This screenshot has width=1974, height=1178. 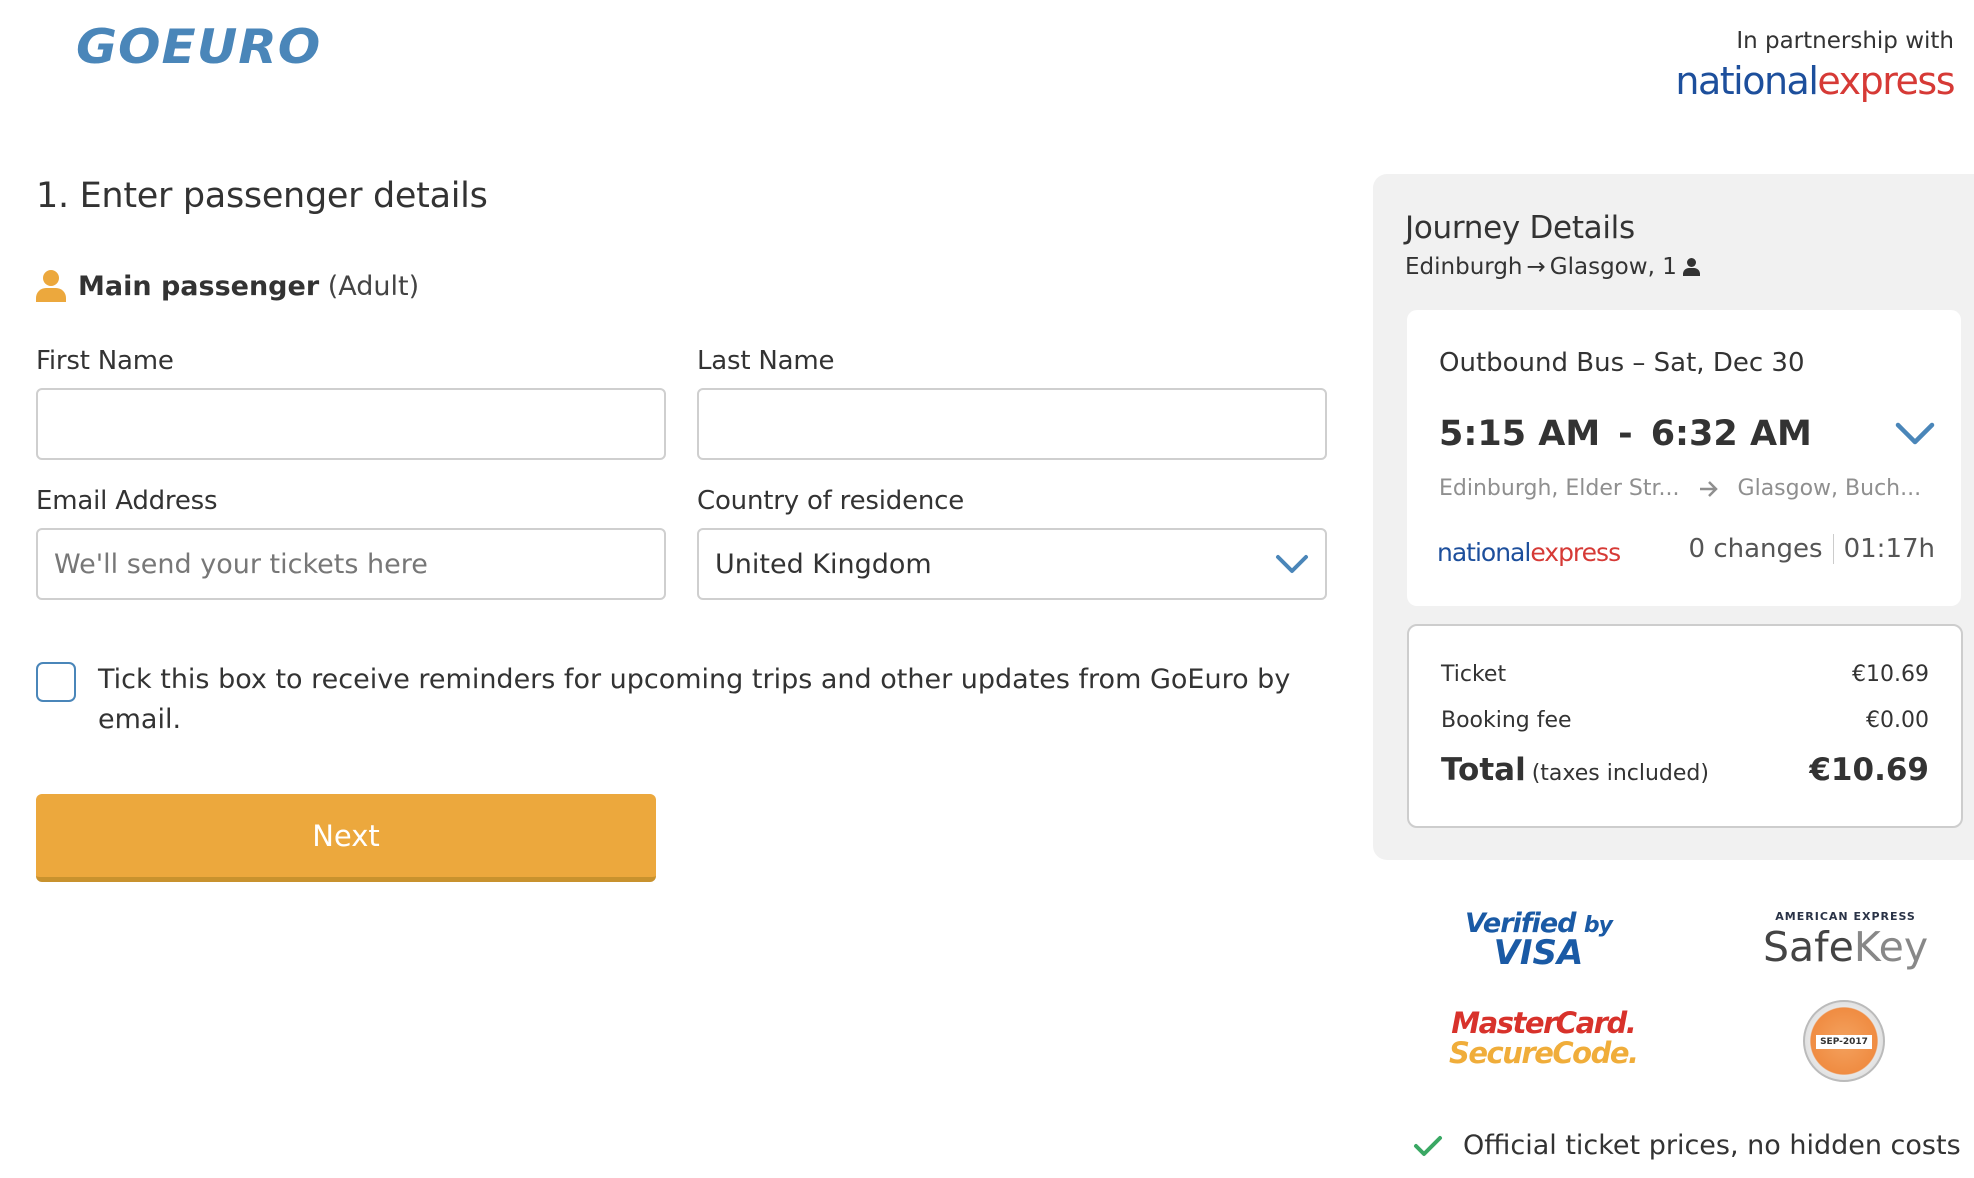 I want to click on last-name-field: Last Name, so click(x=1012, y=403).